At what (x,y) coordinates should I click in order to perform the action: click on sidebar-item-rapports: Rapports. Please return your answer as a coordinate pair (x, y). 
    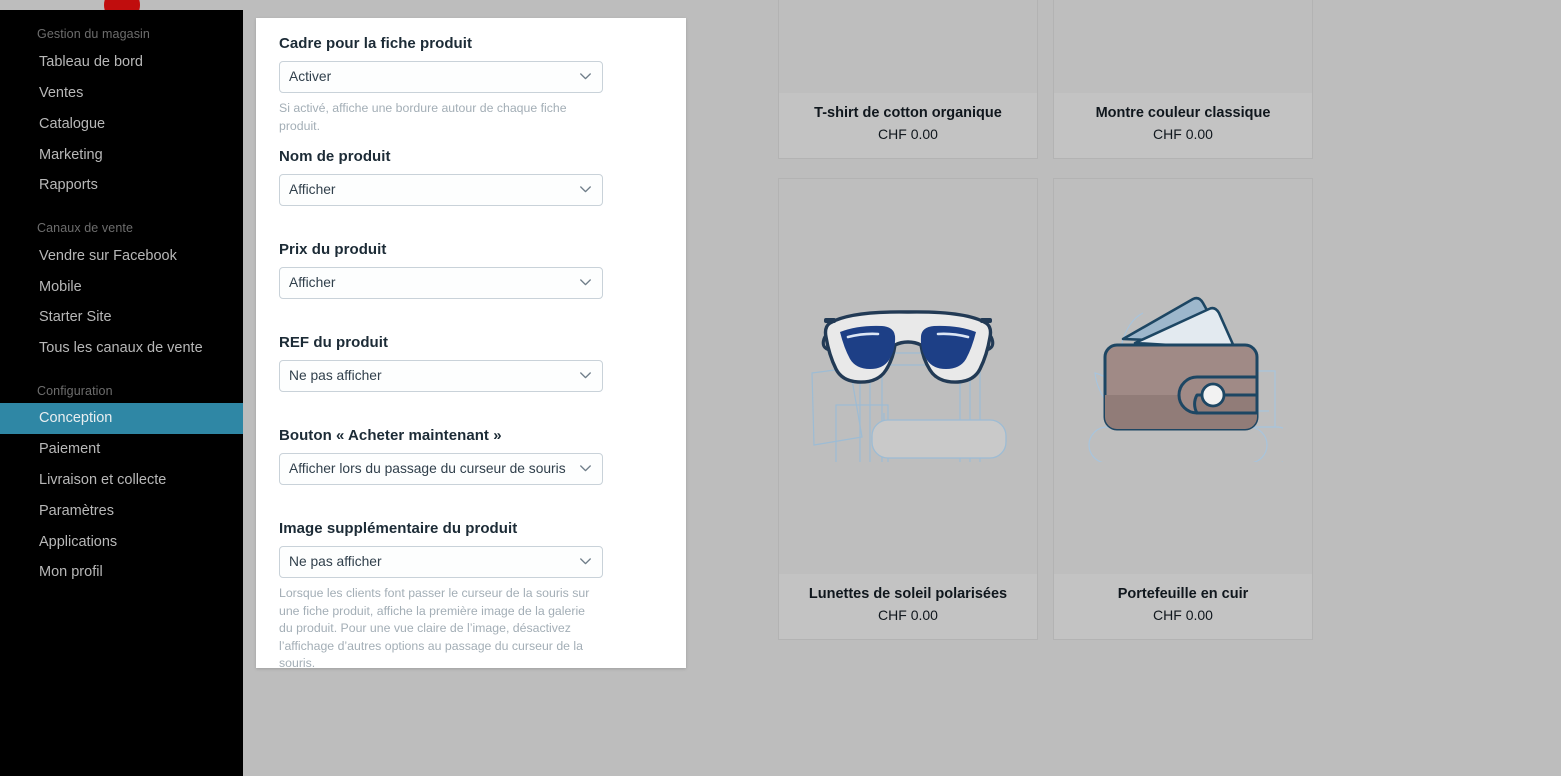
    Looking at the image, I should click on (121, 185).